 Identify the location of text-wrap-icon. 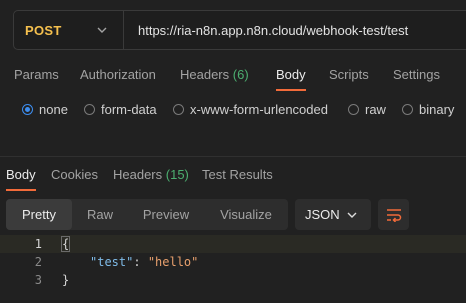
(393, 215).